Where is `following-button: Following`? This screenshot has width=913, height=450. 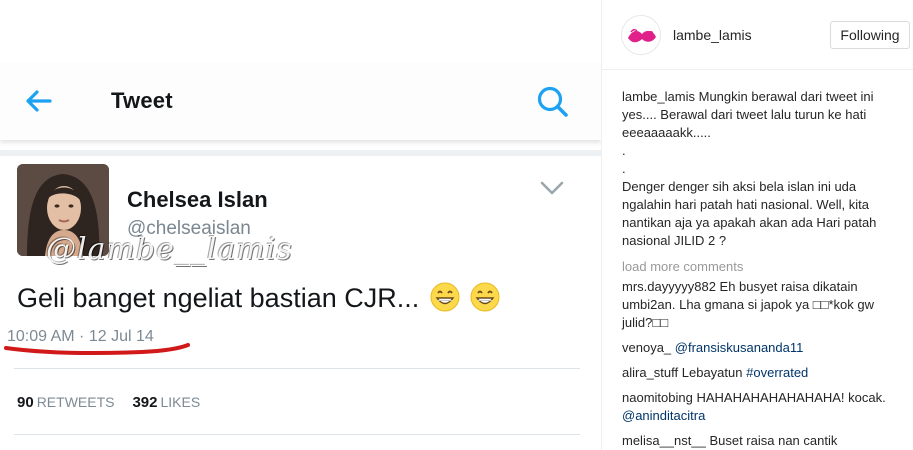
following-button: Following is located at coordinates (870, 35).